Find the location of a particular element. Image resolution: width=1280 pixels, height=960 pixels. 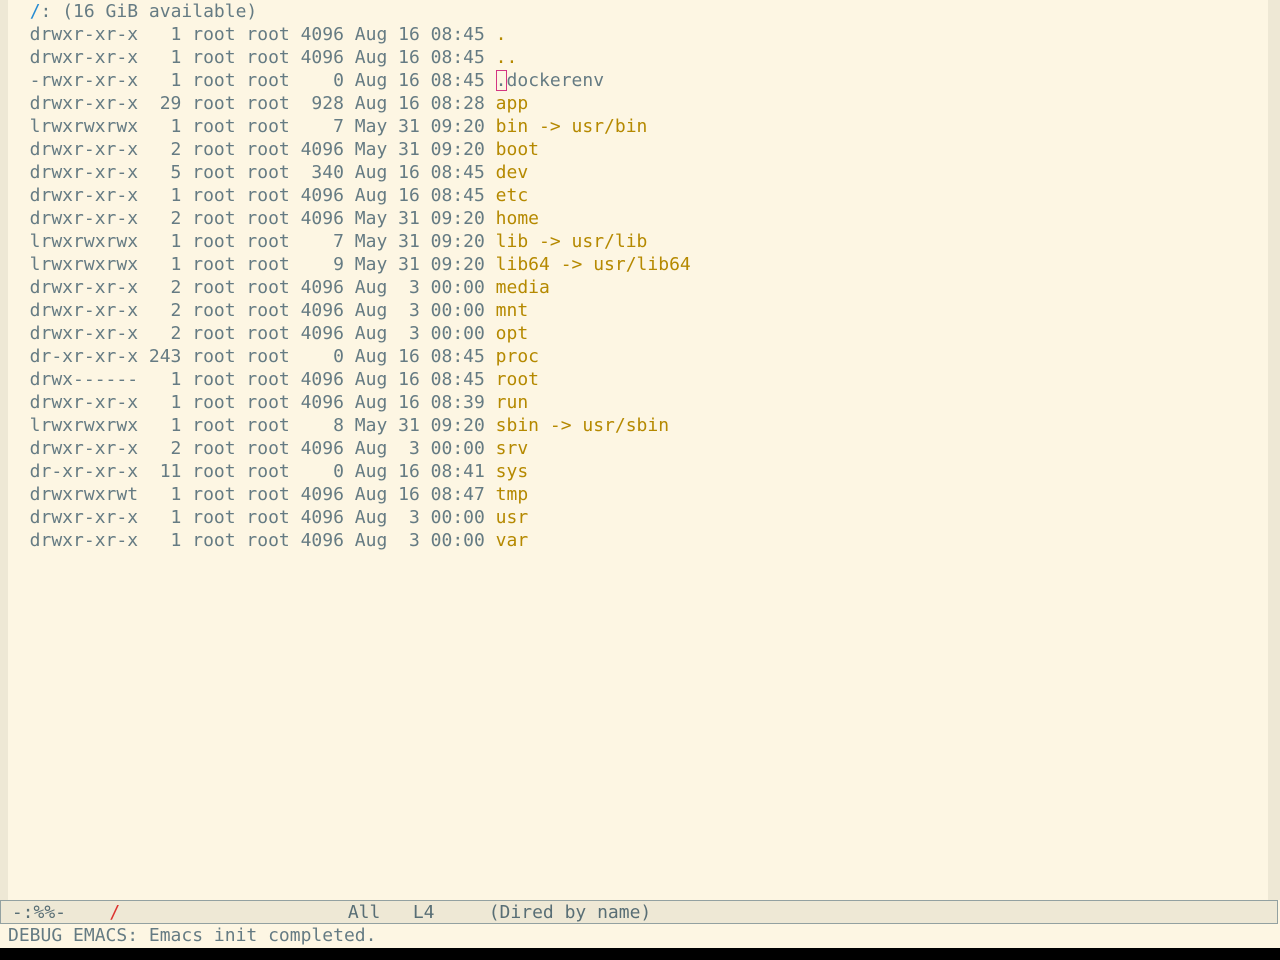

entry-filename: home is located at coordinates (517, 218).